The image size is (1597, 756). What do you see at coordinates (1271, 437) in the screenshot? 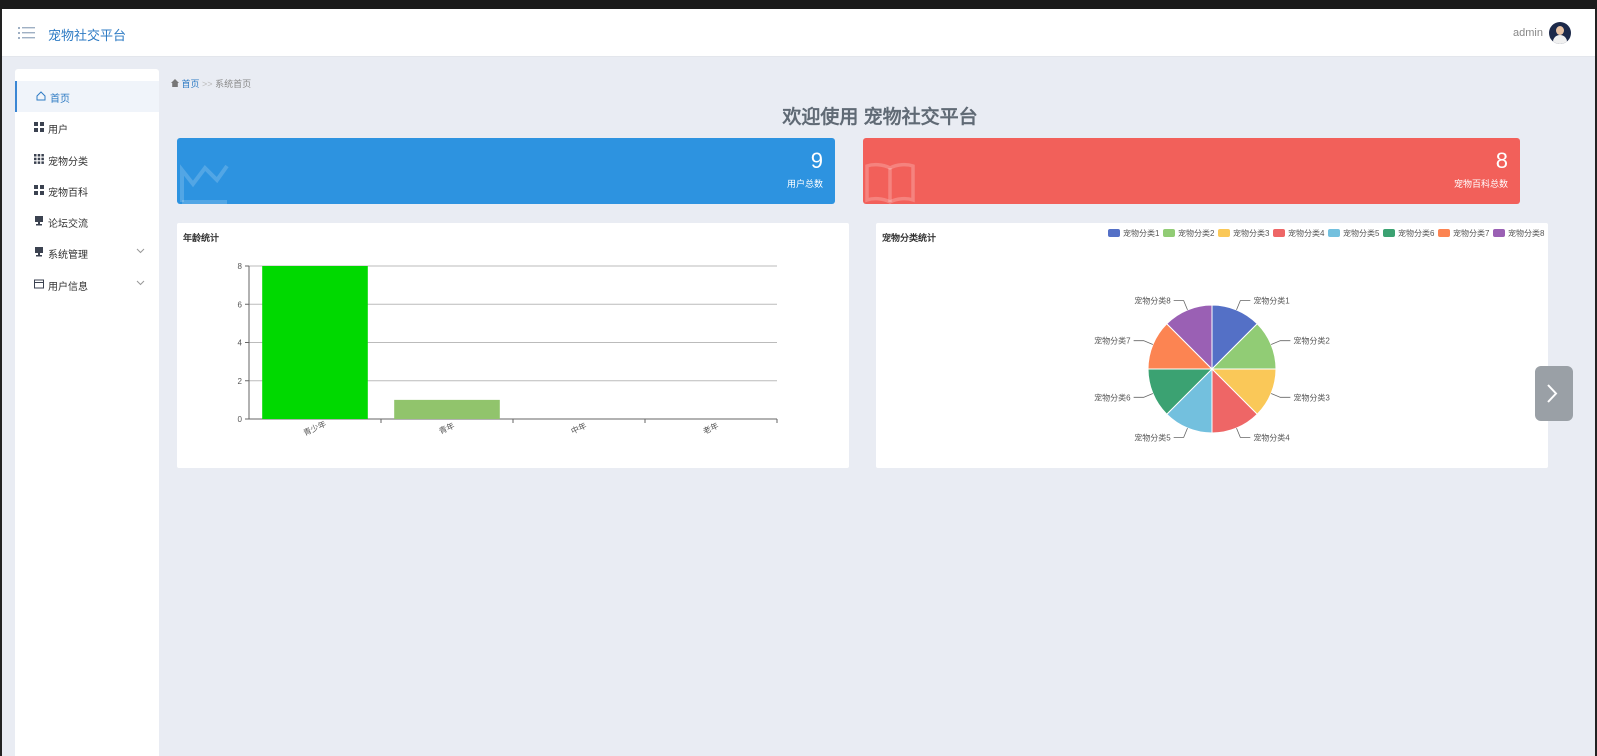
I see `pie-label: 宠物分类4` at bounding box center [1271, 437].